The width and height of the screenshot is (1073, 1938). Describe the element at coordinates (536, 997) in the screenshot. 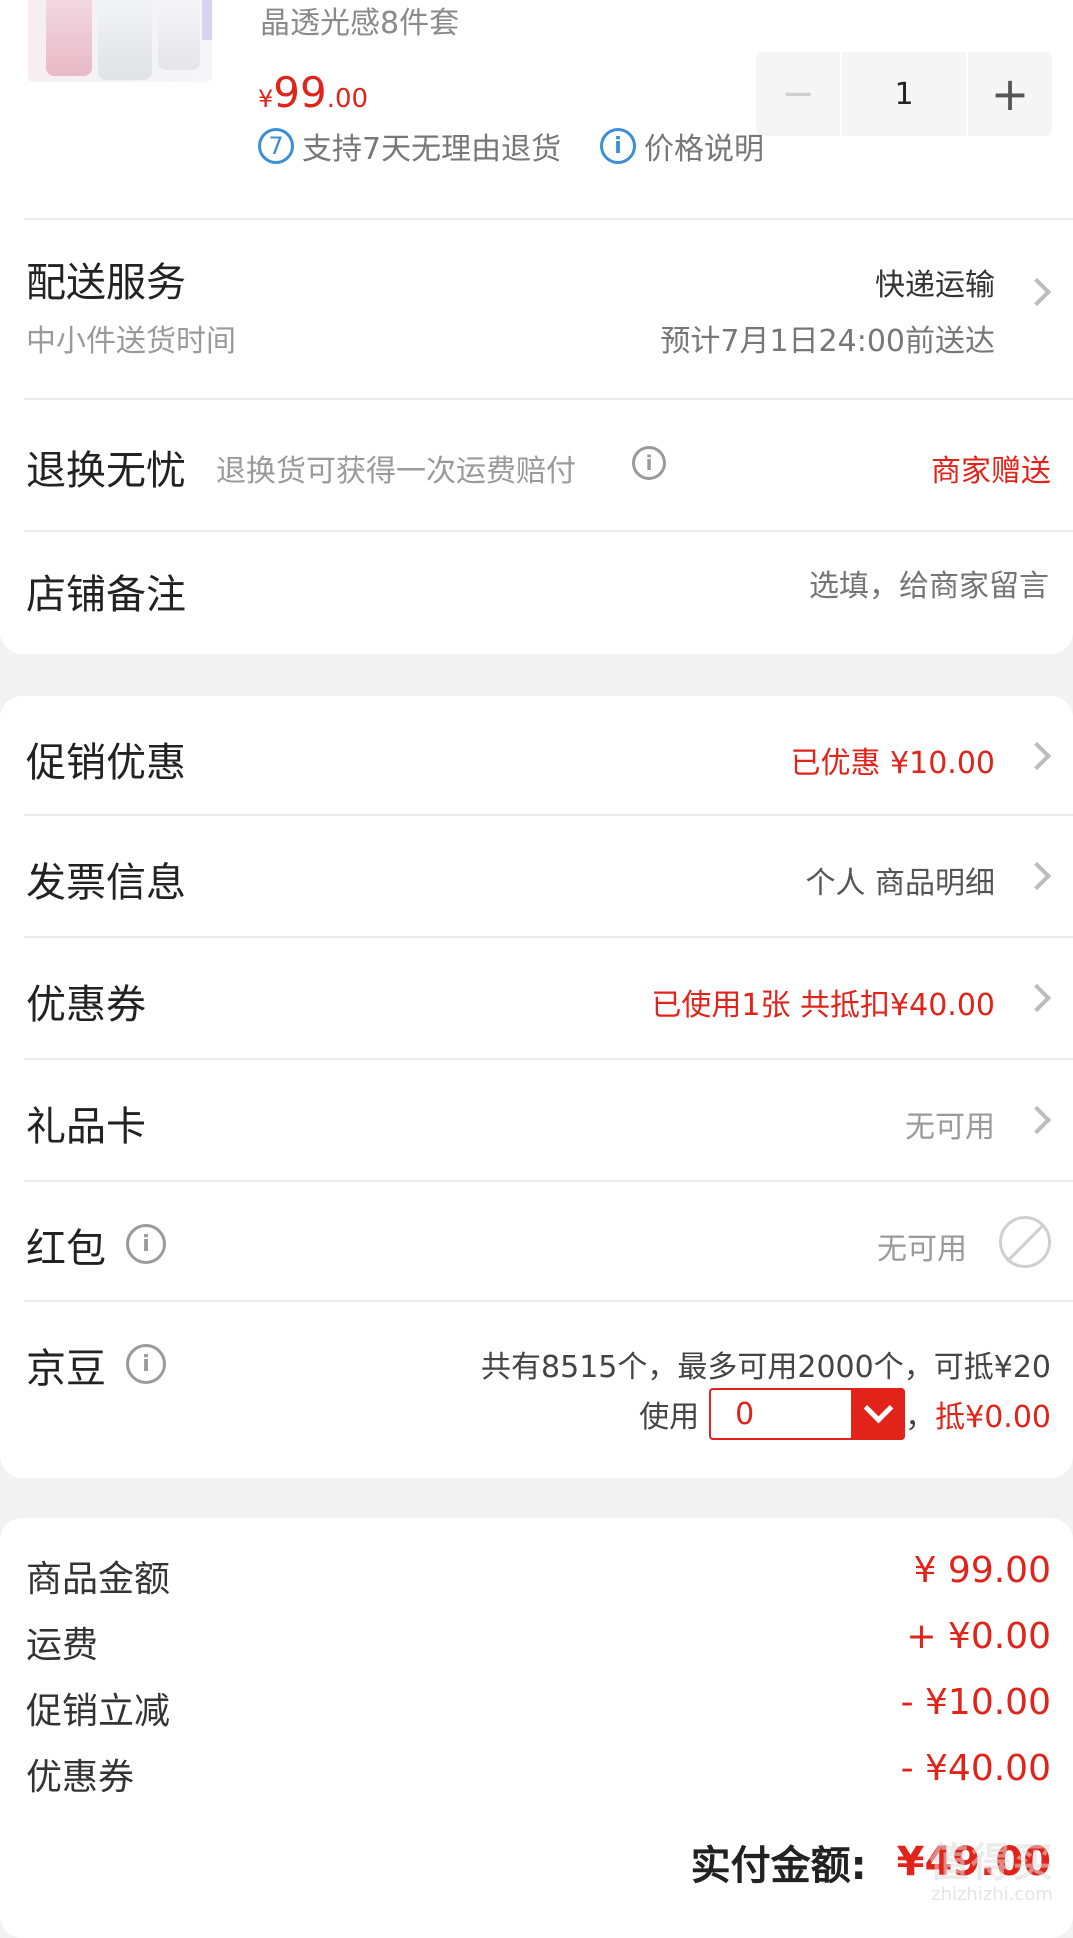

I see `coupon-row: 优惠券 已使用1张 共抵扣¥40.00` at that location.